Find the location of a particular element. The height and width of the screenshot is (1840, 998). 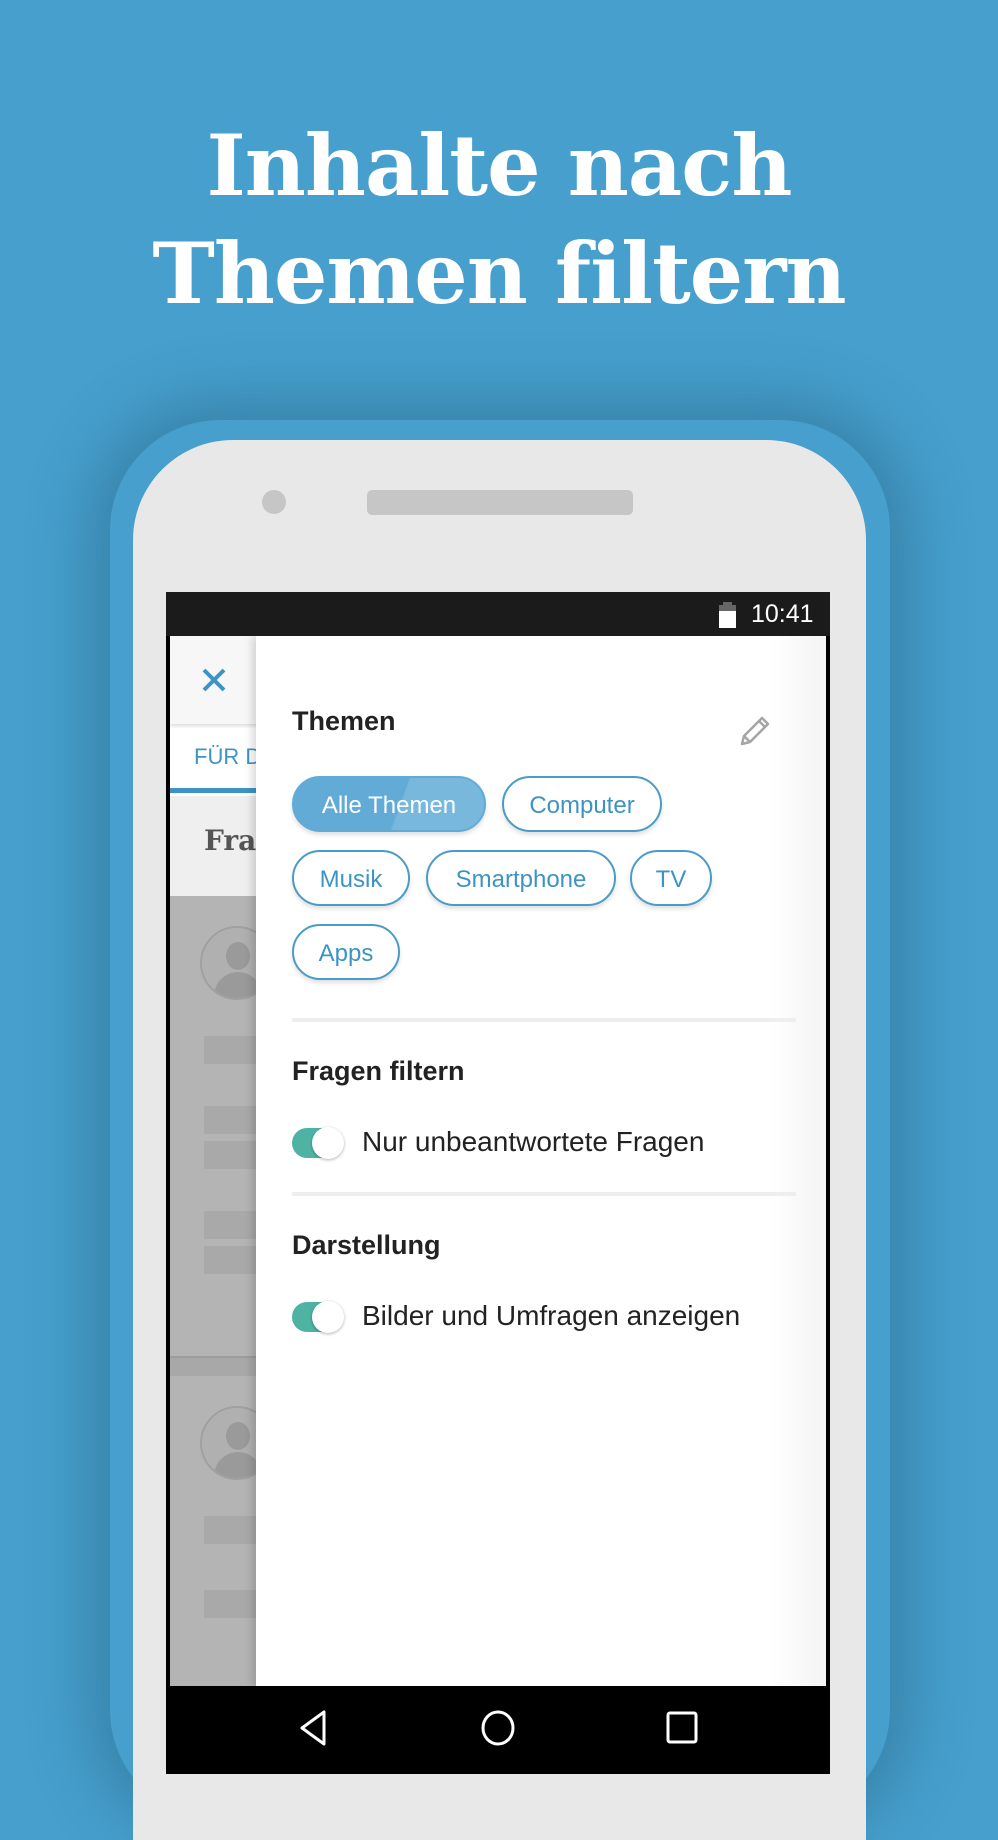

battery-icon is located at coordinates (727, 615).